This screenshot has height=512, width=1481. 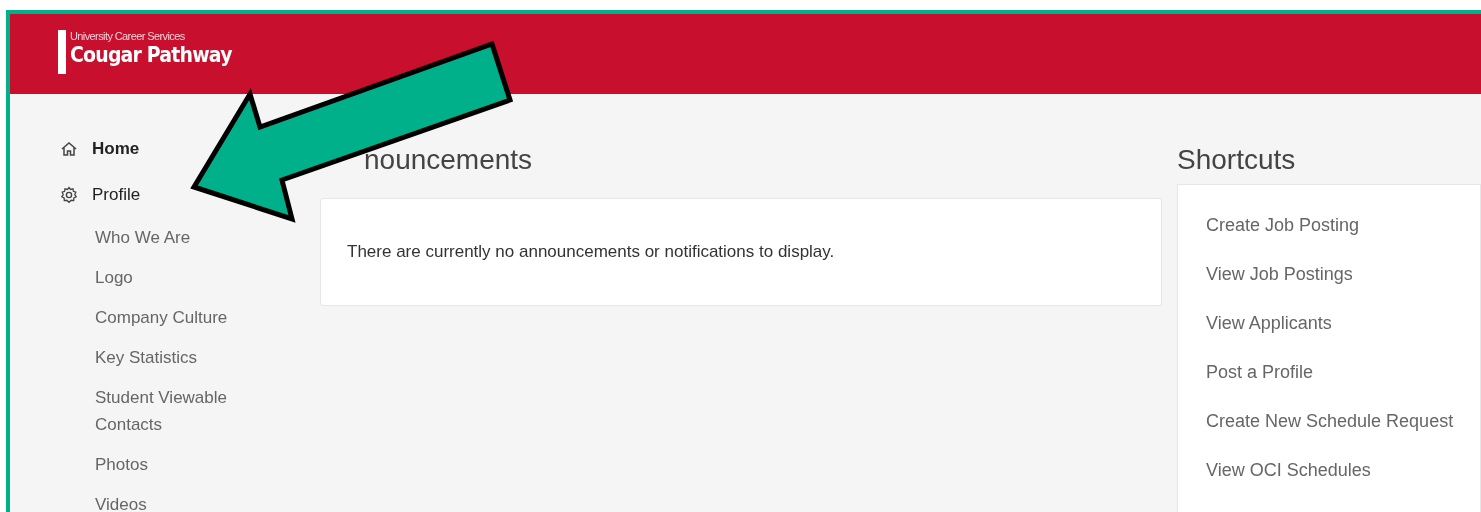 I want to click on shortcut-link: Create Job Posting, so click(x=1283, y=231).